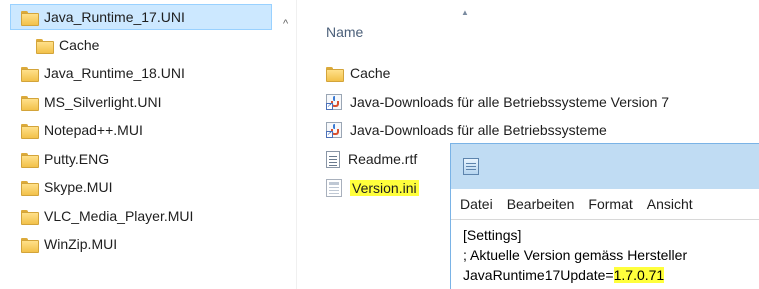  I want to click on nav-item-java-runtime-17: Java_Runtime_17.UNI, so click(141, 17).